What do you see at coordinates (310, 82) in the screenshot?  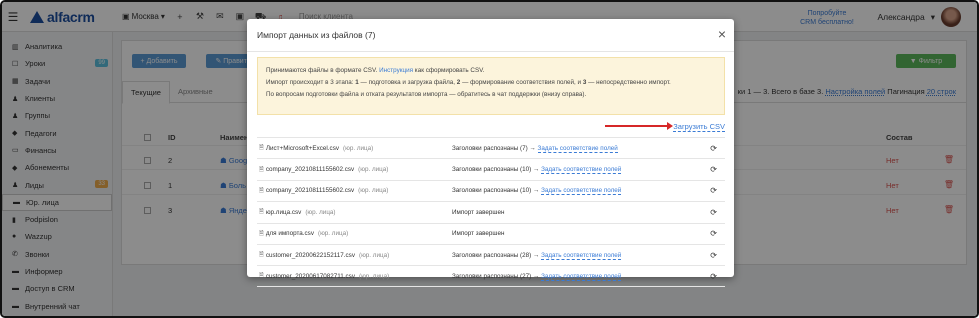 I see `notice-text: Импорт происходит в 3 этапа:` at bounding box center [310, 82].